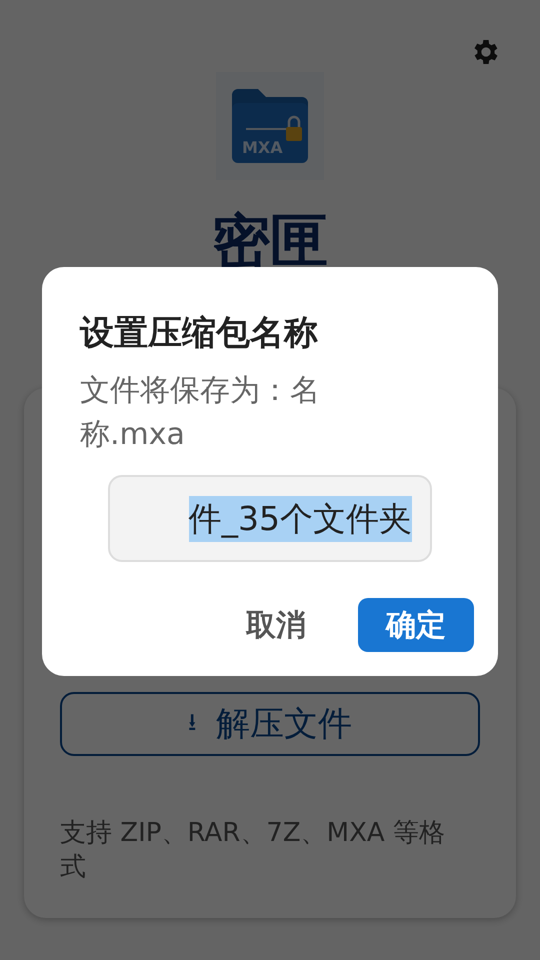 This screenshot has height=960, width=540. What do you see at coordinates (192, 724) in the screenshot?
I see `compress-icon: ⭳` at bounding box center [192, 724].